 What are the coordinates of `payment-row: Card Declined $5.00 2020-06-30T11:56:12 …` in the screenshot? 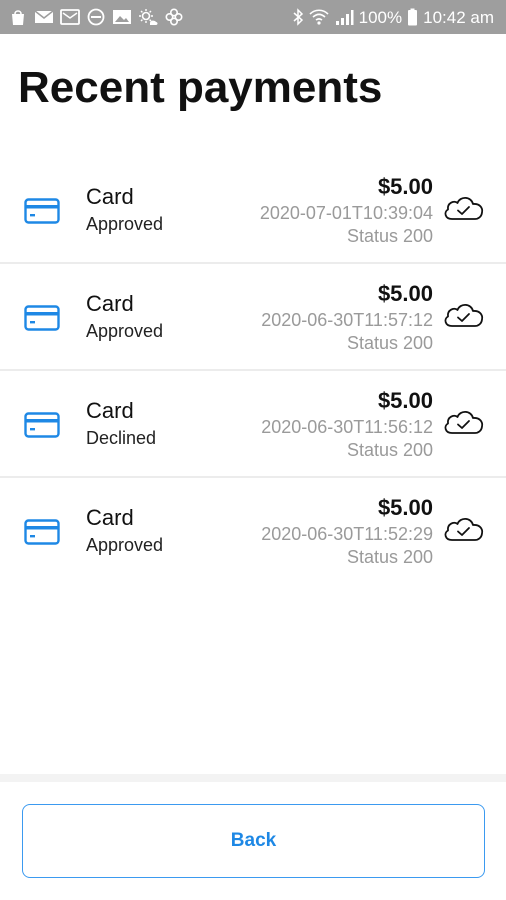 It's located at (253, 424).